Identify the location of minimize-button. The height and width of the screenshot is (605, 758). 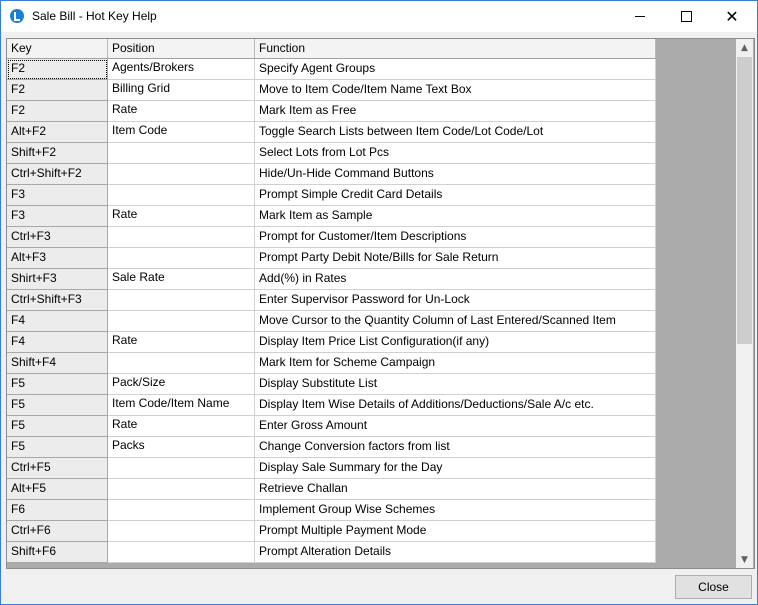
(640, 16).